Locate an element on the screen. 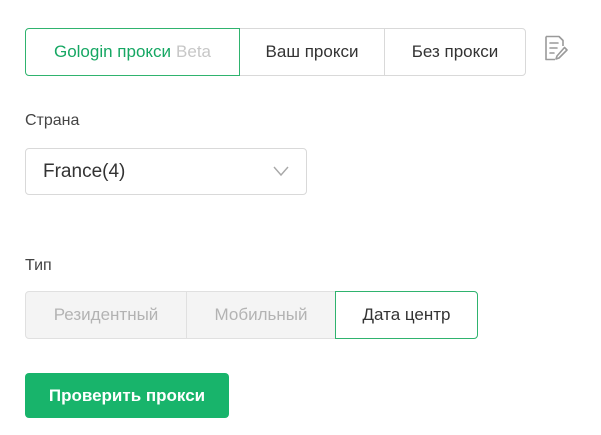 The image size is (601, 435). type-option-residential-label: Резидентный is located at coordinates (106, 314).